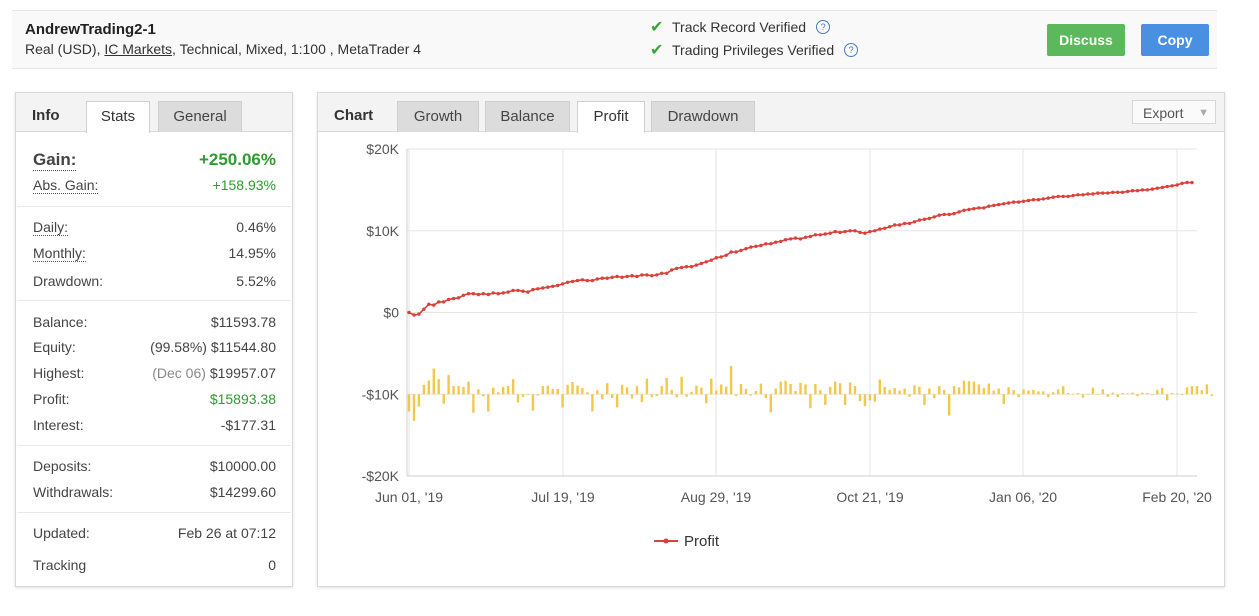 The height and width of the screenshot is (616, 1259). I want to click on withdrawals-row: Withdrawals: $14299.60, so click(154, 492).